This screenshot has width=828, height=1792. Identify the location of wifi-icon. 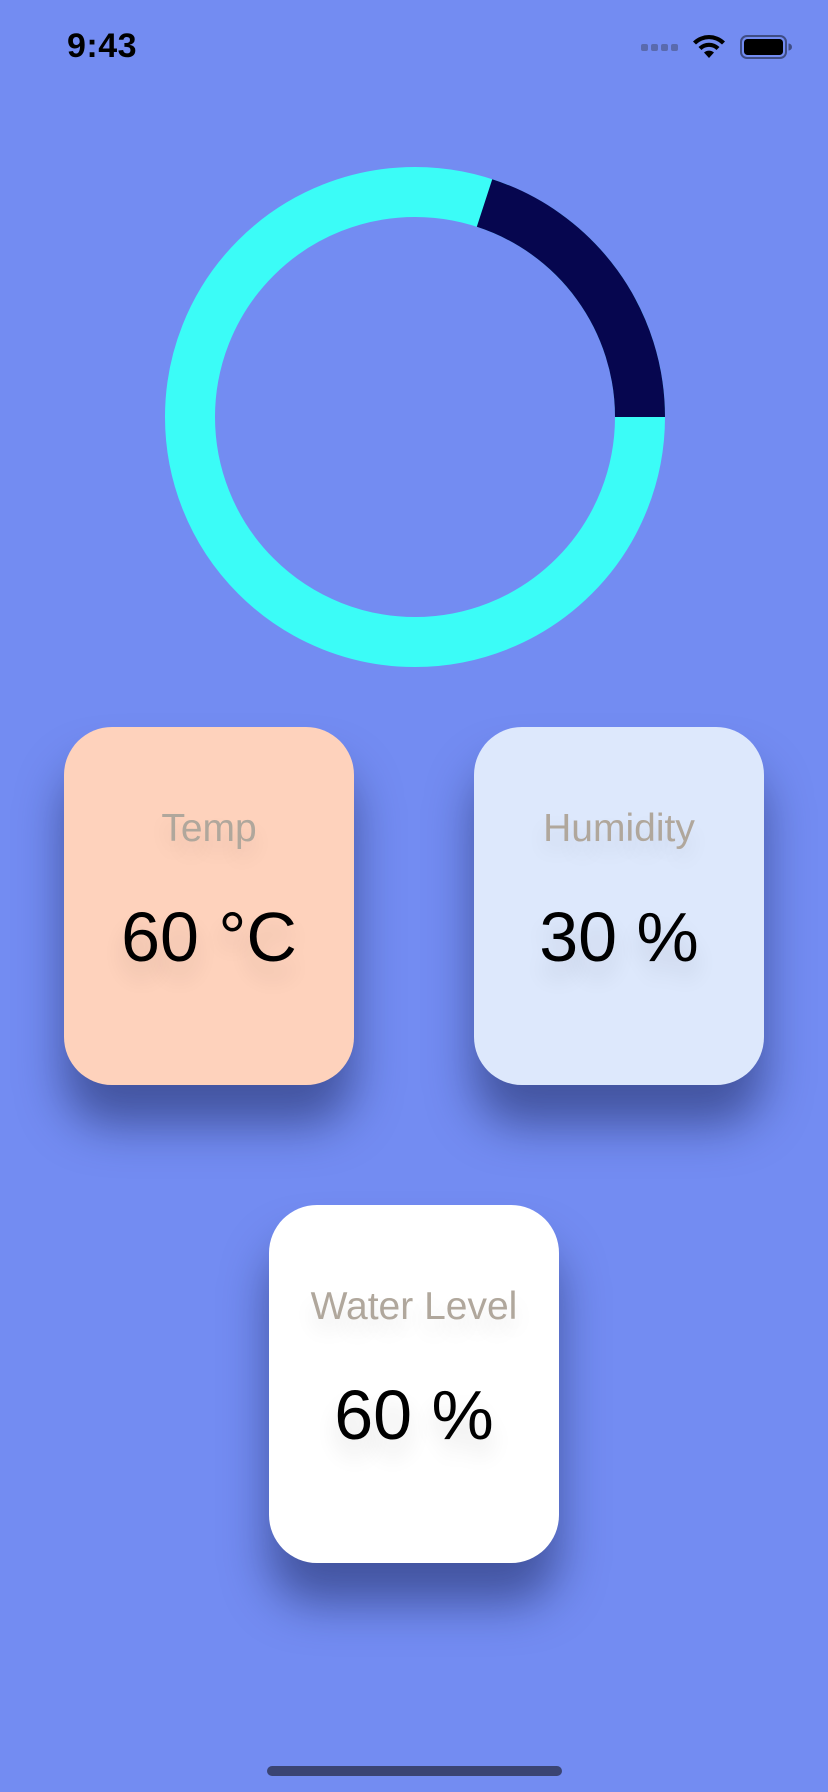
(709, 46).